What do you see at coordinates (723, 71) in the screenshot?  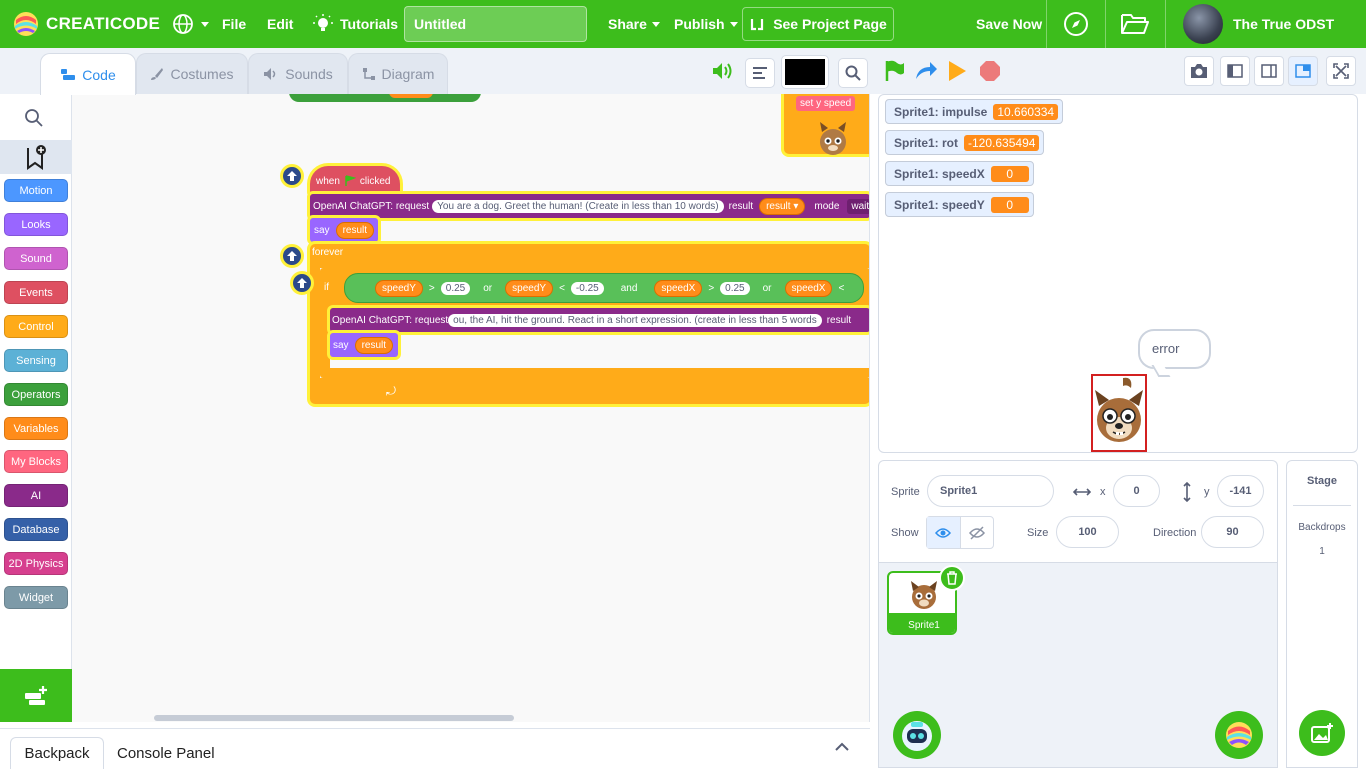 I see `speaker-toggle` at bounding box center [723, 71].